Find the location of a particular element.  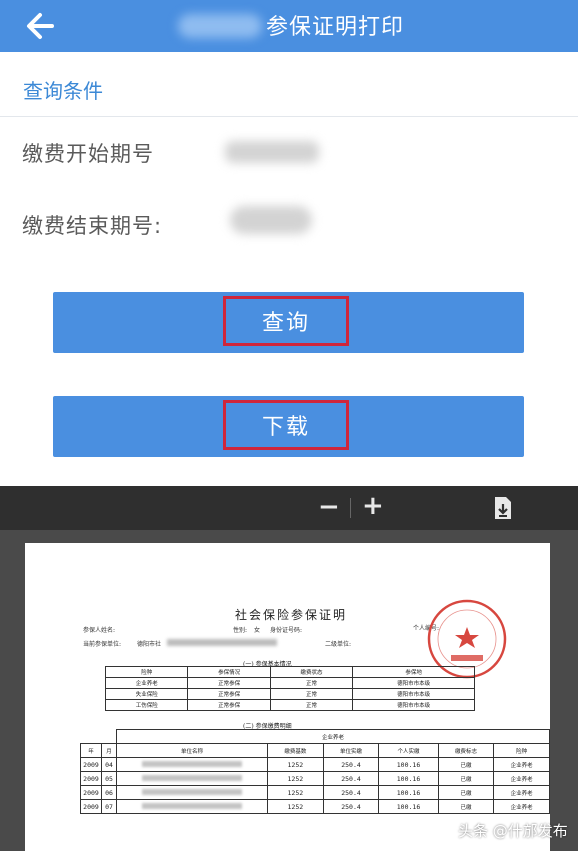

table-cell: 失业保险 is located at coordinates (146, 694).